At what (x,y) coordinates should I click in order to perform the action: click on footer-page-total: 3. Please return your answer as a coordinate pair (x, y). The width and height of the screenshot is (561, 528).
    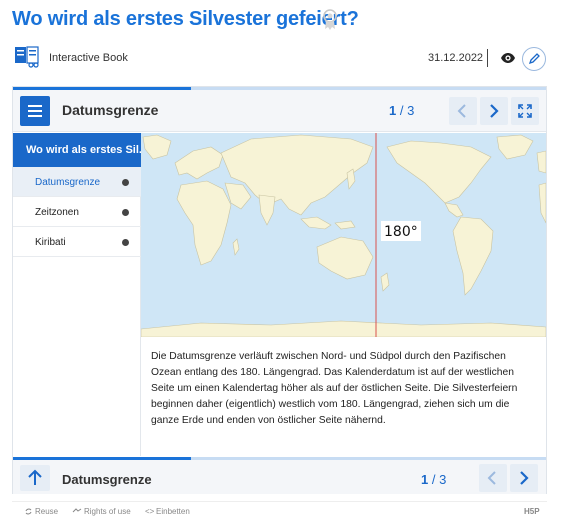
    Looking at the image, I should click on (443, 479).